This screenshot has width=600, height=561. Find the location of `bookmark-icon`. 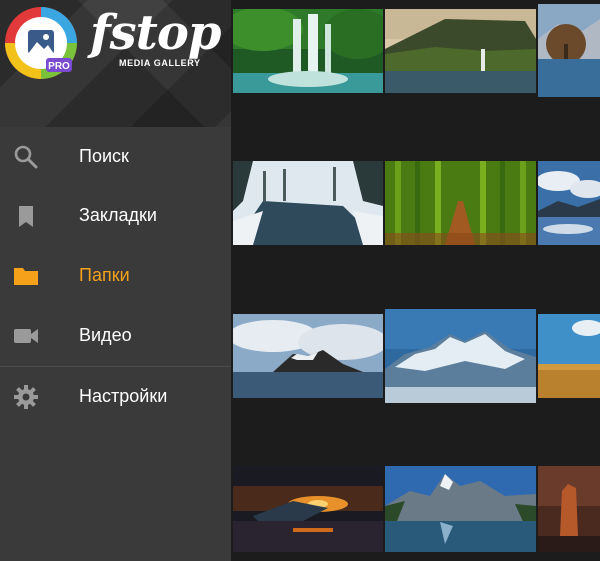

bookmark-icon is located at coordinates (26, 216).